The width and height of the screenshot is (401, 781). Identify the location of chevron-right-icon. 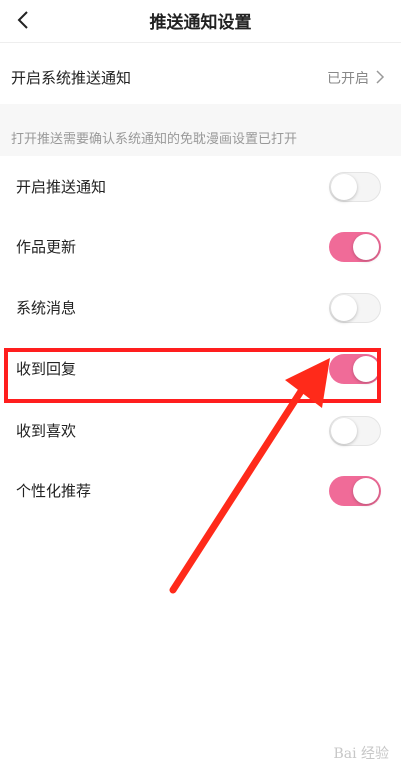
(380, 77).